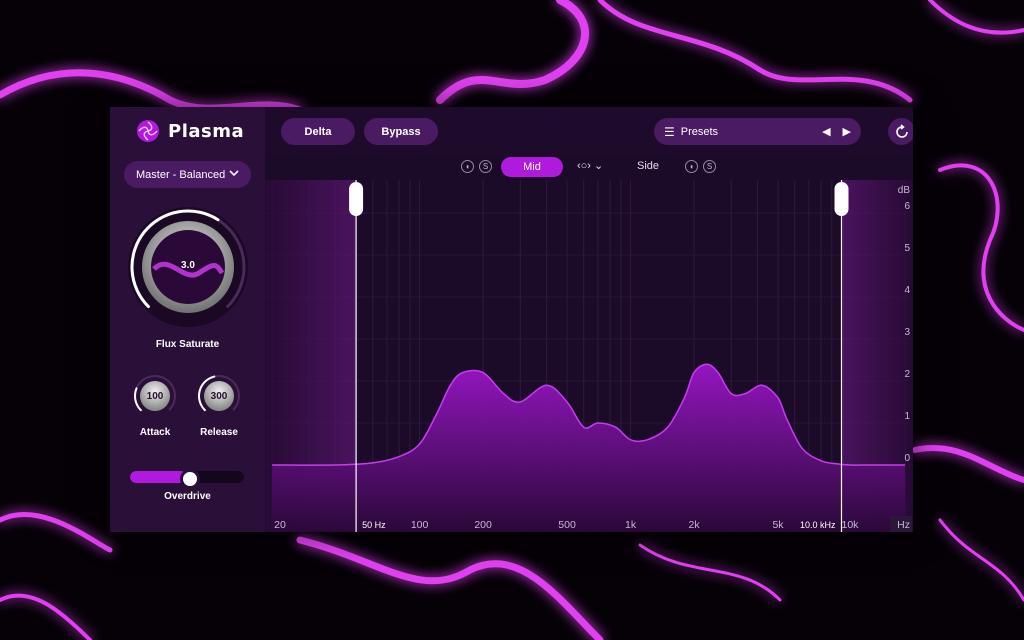 This screenshot has width=1024, height=640. I want to click on logo: Plasma, so click(190, 131).